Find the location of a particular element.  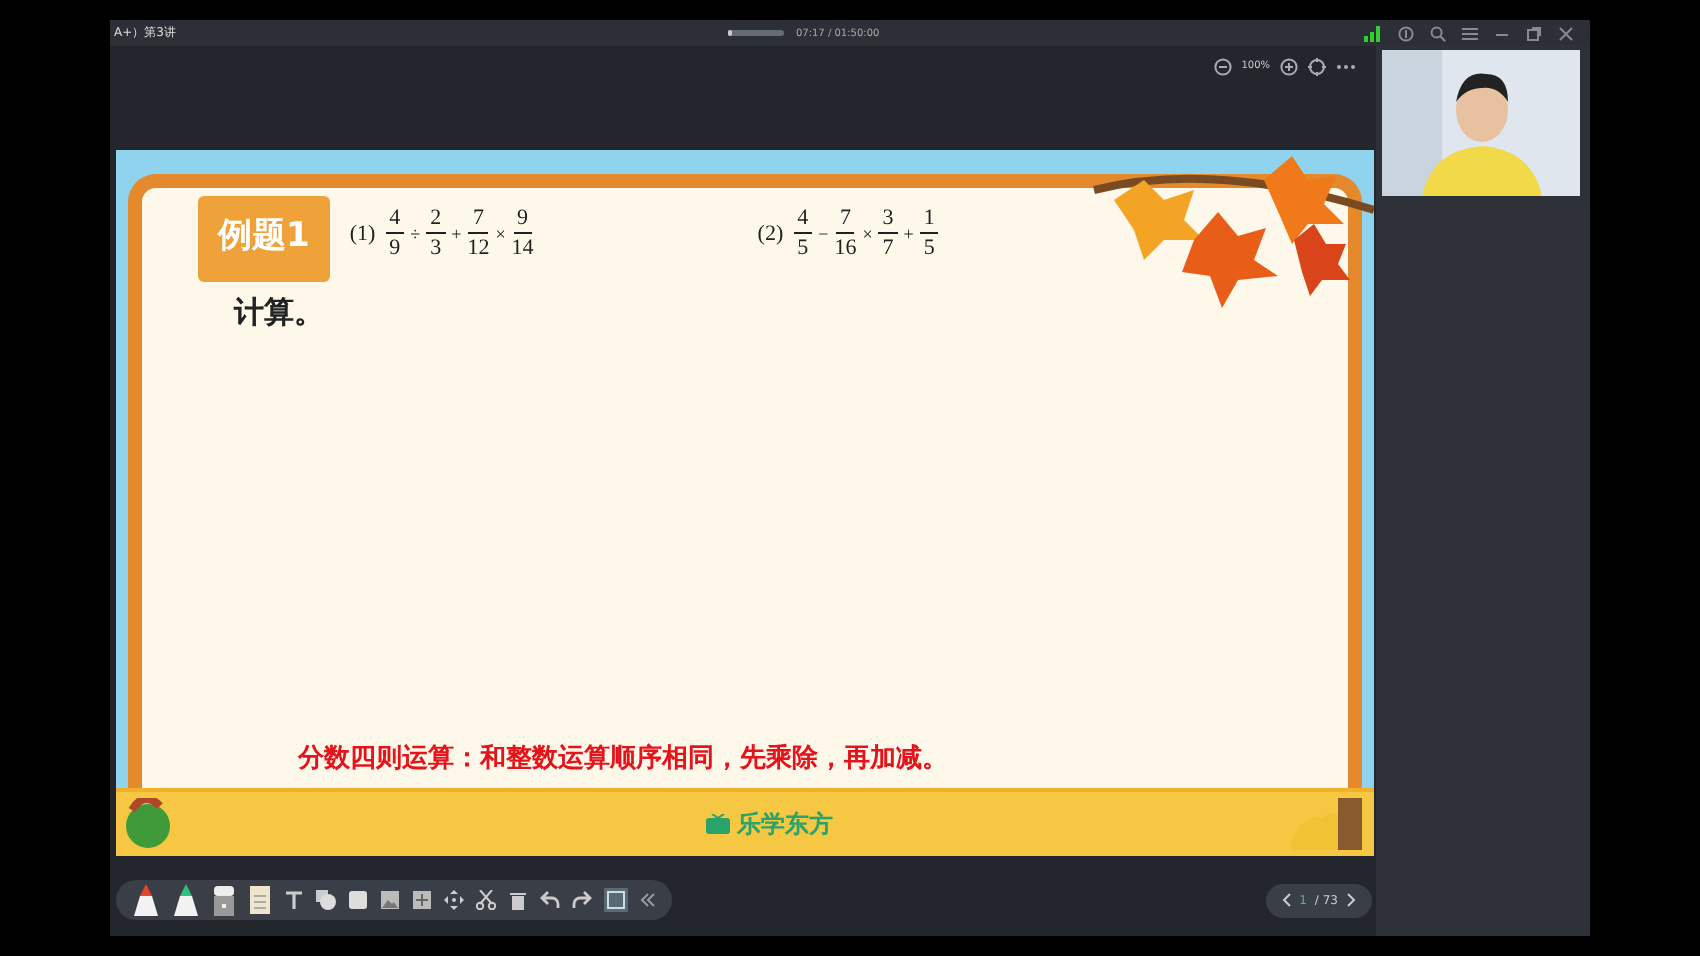

instruction-text: 计算。 is located at coordinates (280, 313).